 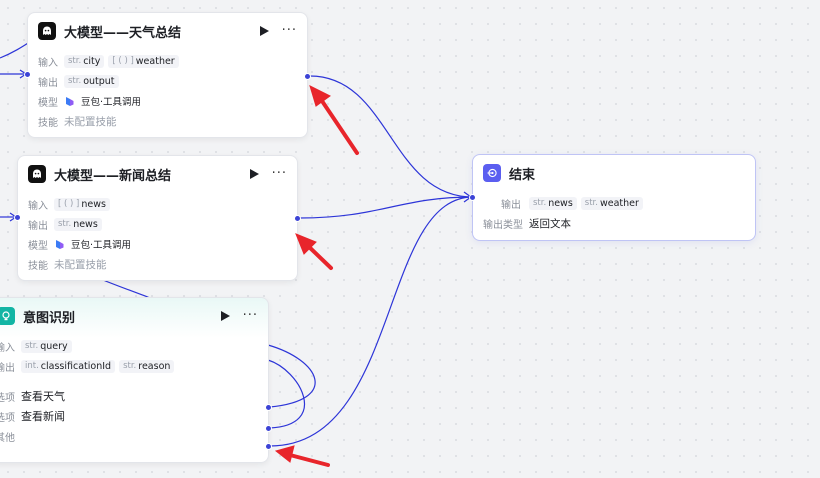 I want to click on option-weather: 查看天气, so click(x=43, y=396).